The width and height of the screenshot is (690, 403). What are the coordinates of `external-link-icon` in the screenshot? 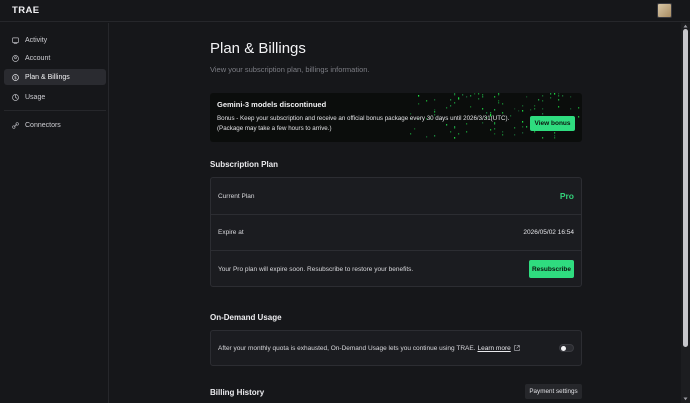 It's located at (517, 348).